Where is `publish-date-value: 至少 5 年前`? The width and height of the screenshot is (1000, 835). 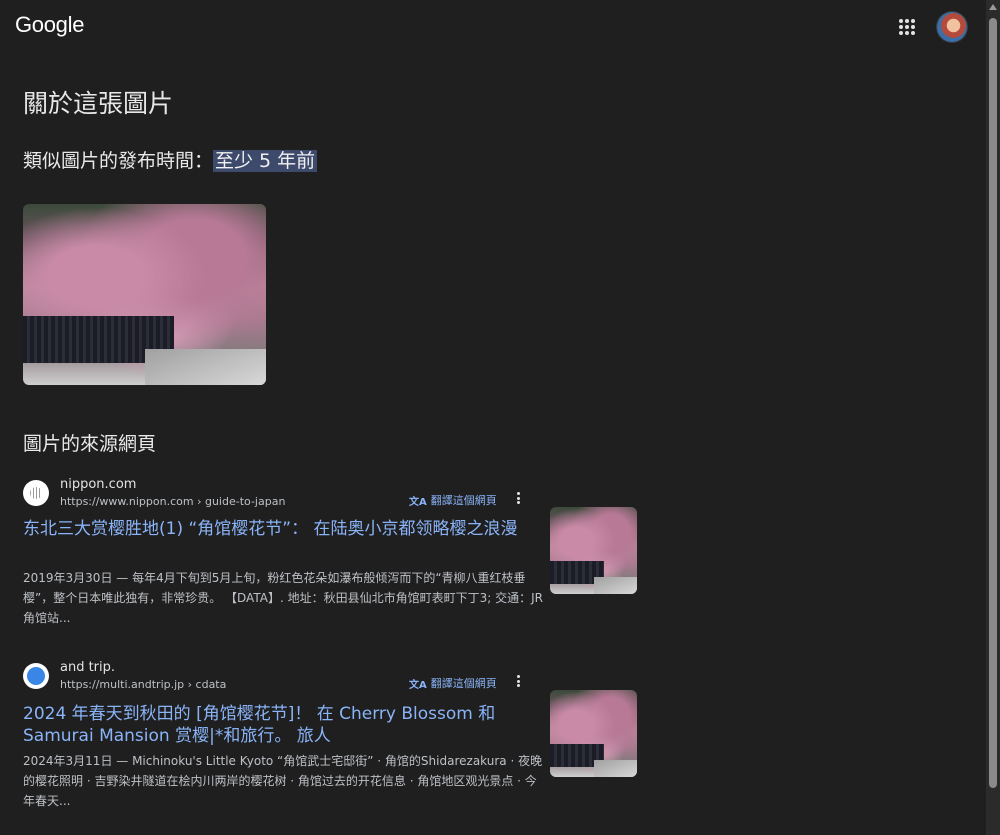
publish-date-value: 至少 5 年前 is located at coordinates (265, 161).